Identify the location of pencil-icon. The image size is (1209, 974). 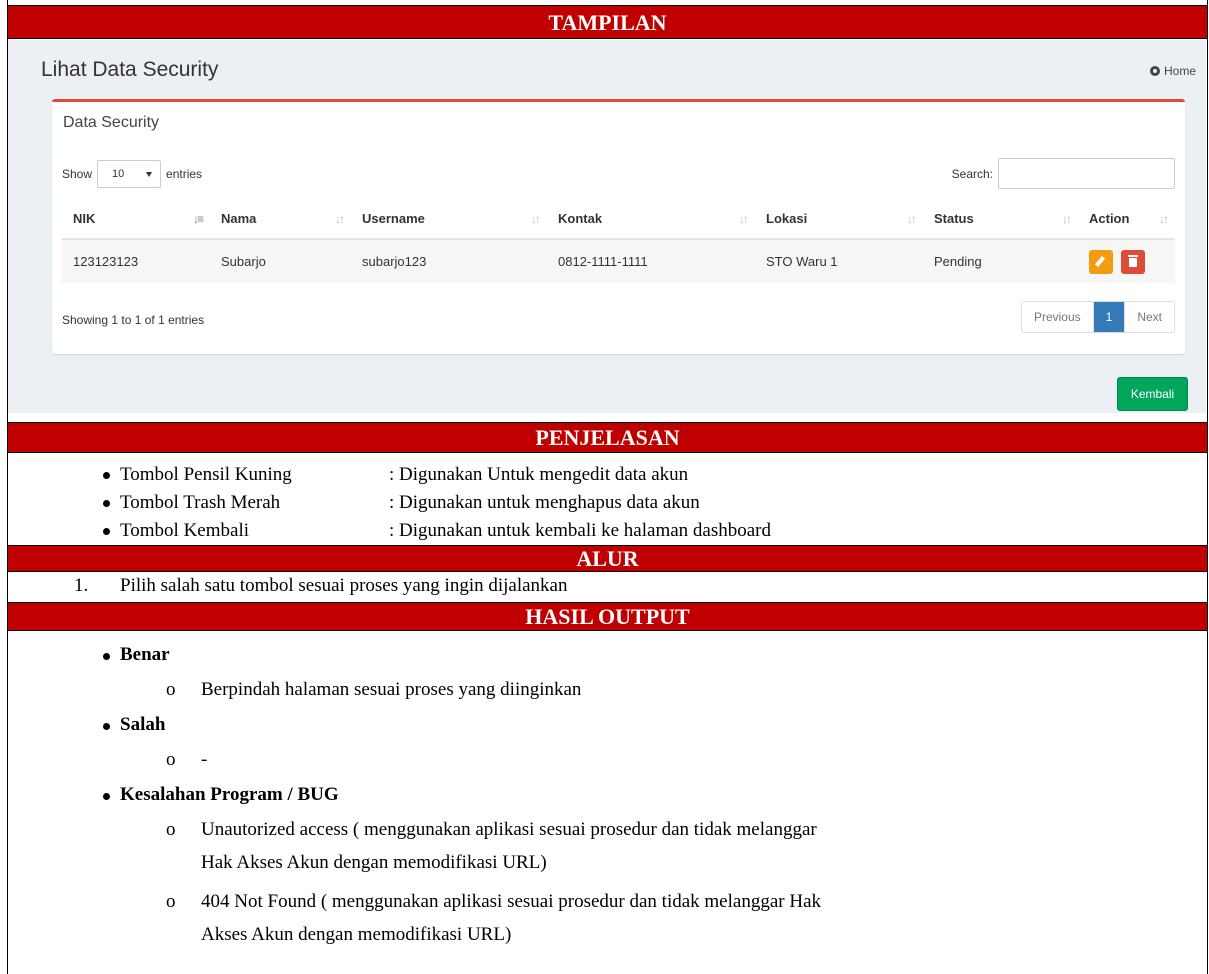
(1100, 261).